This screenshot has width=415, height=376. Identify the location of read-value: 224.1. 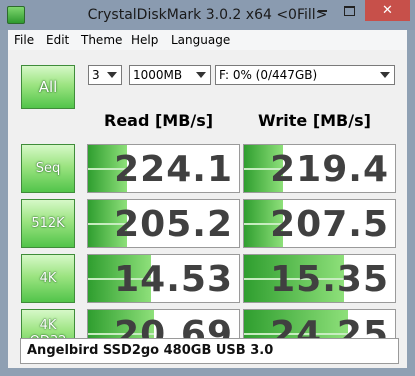
(173, 169).